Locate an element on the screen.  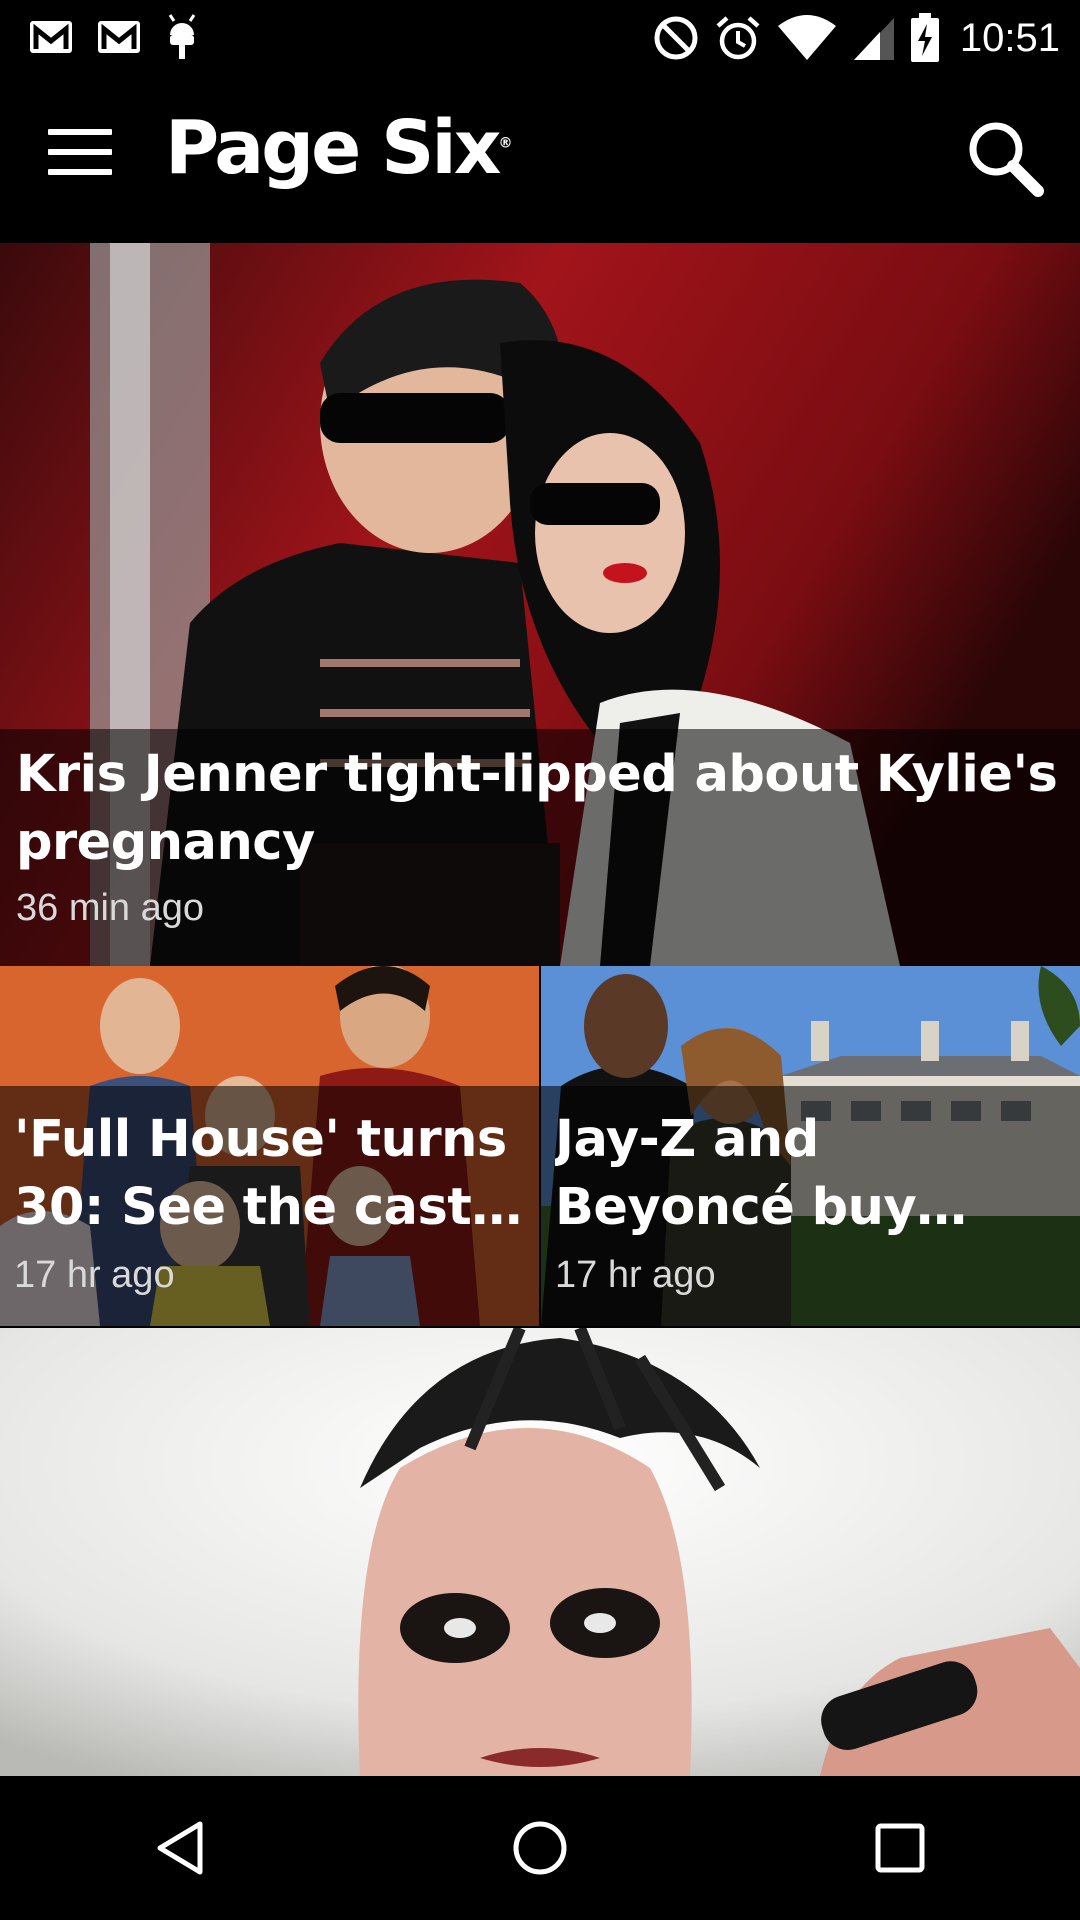
navigation-bar is located at coordinates (540, 1848).